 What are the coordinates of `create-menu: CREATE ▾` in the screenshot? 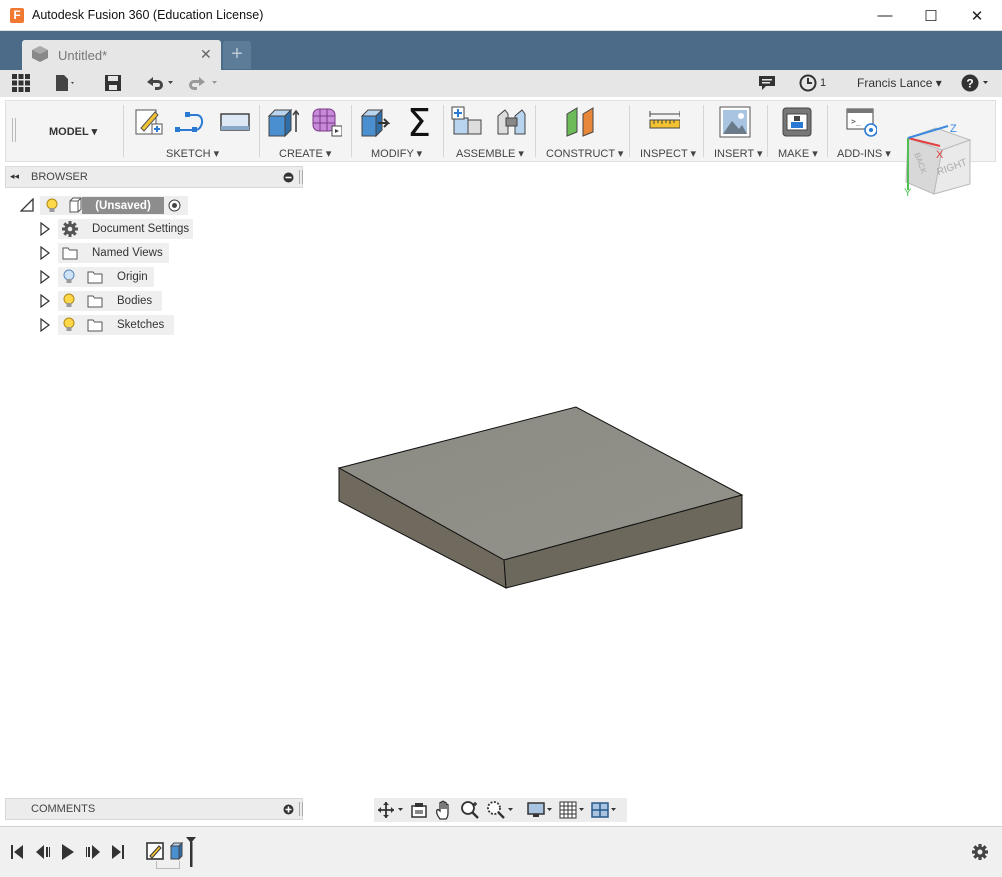 It's located at (305, 153).